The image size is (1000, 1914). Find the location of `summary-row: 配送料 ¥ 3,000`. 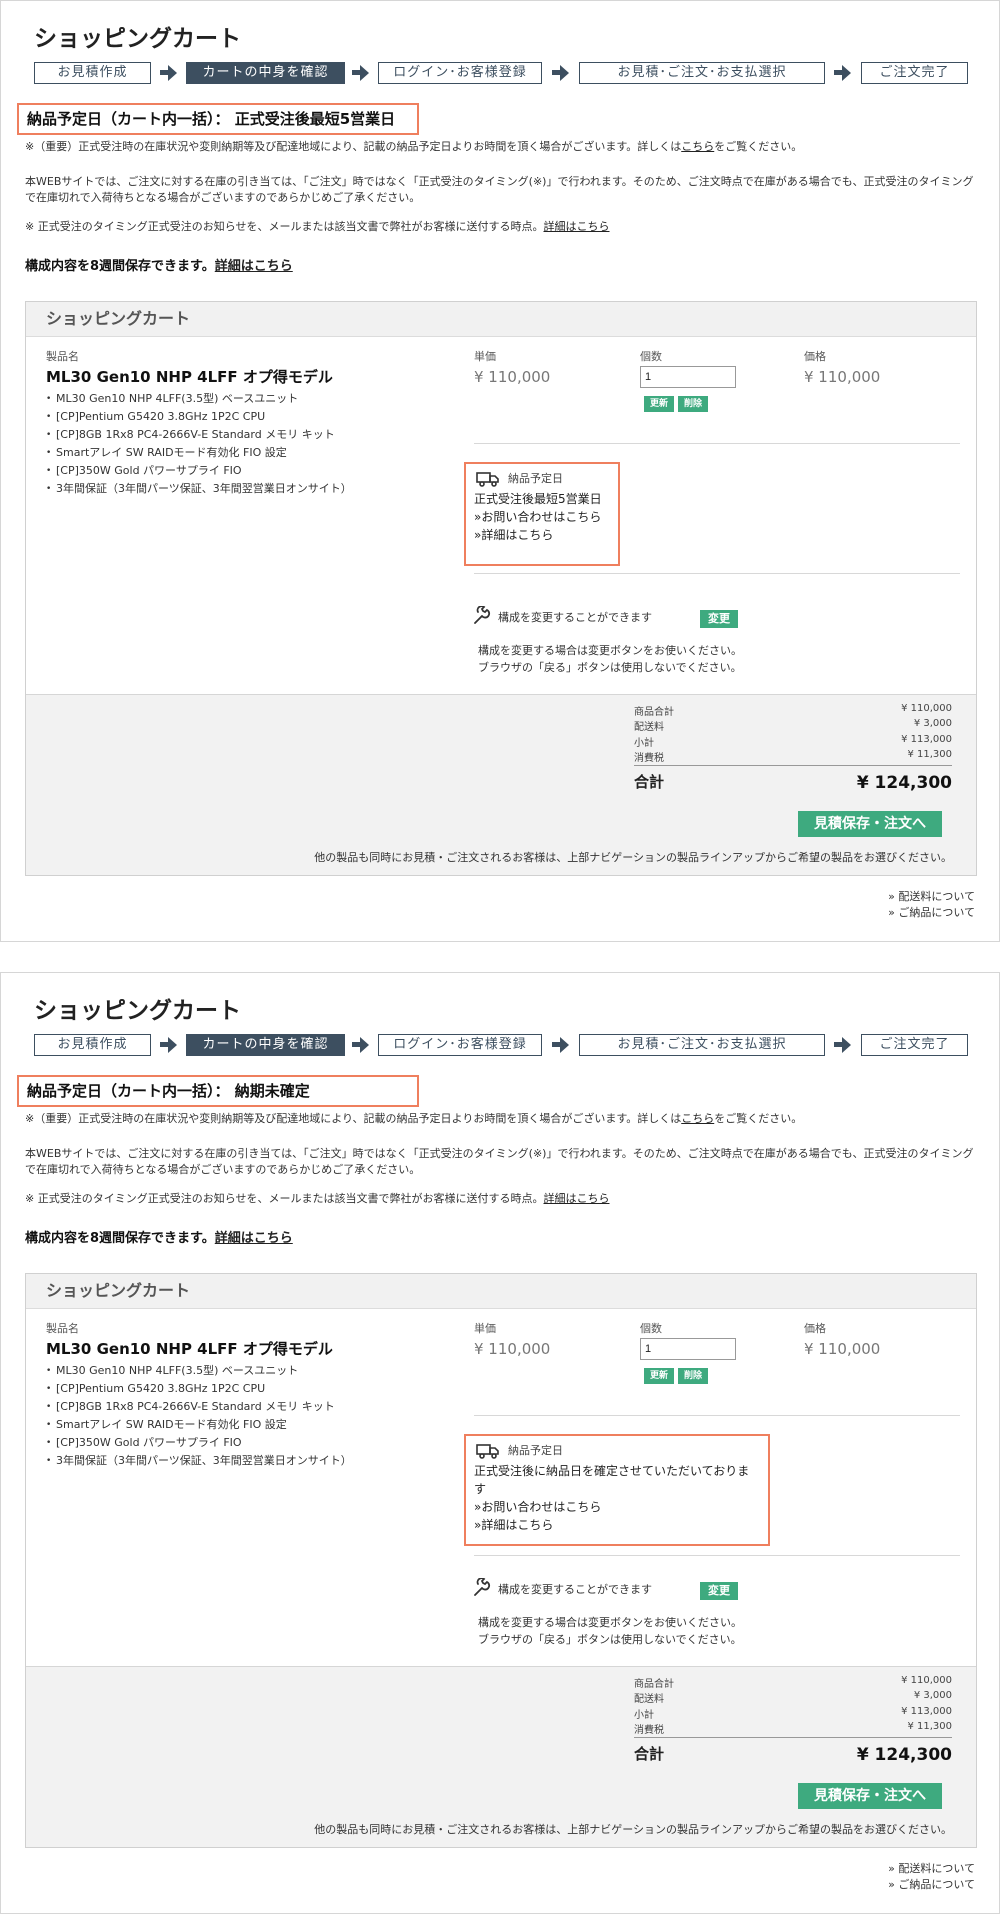

summary-row: 配送料 ¥ 3,000 is located at coordinates (793, 1697).